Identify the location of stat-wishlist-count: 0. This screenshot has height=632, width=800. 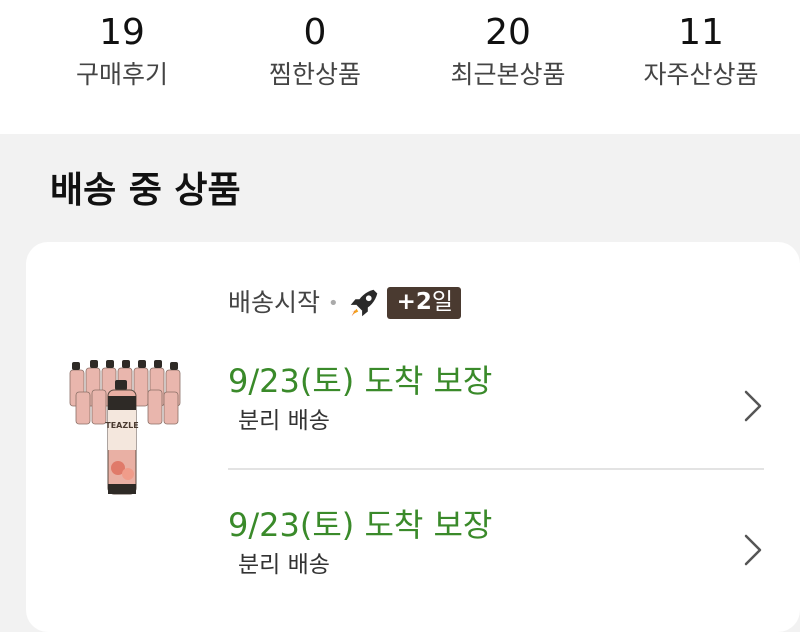
(315, 32).